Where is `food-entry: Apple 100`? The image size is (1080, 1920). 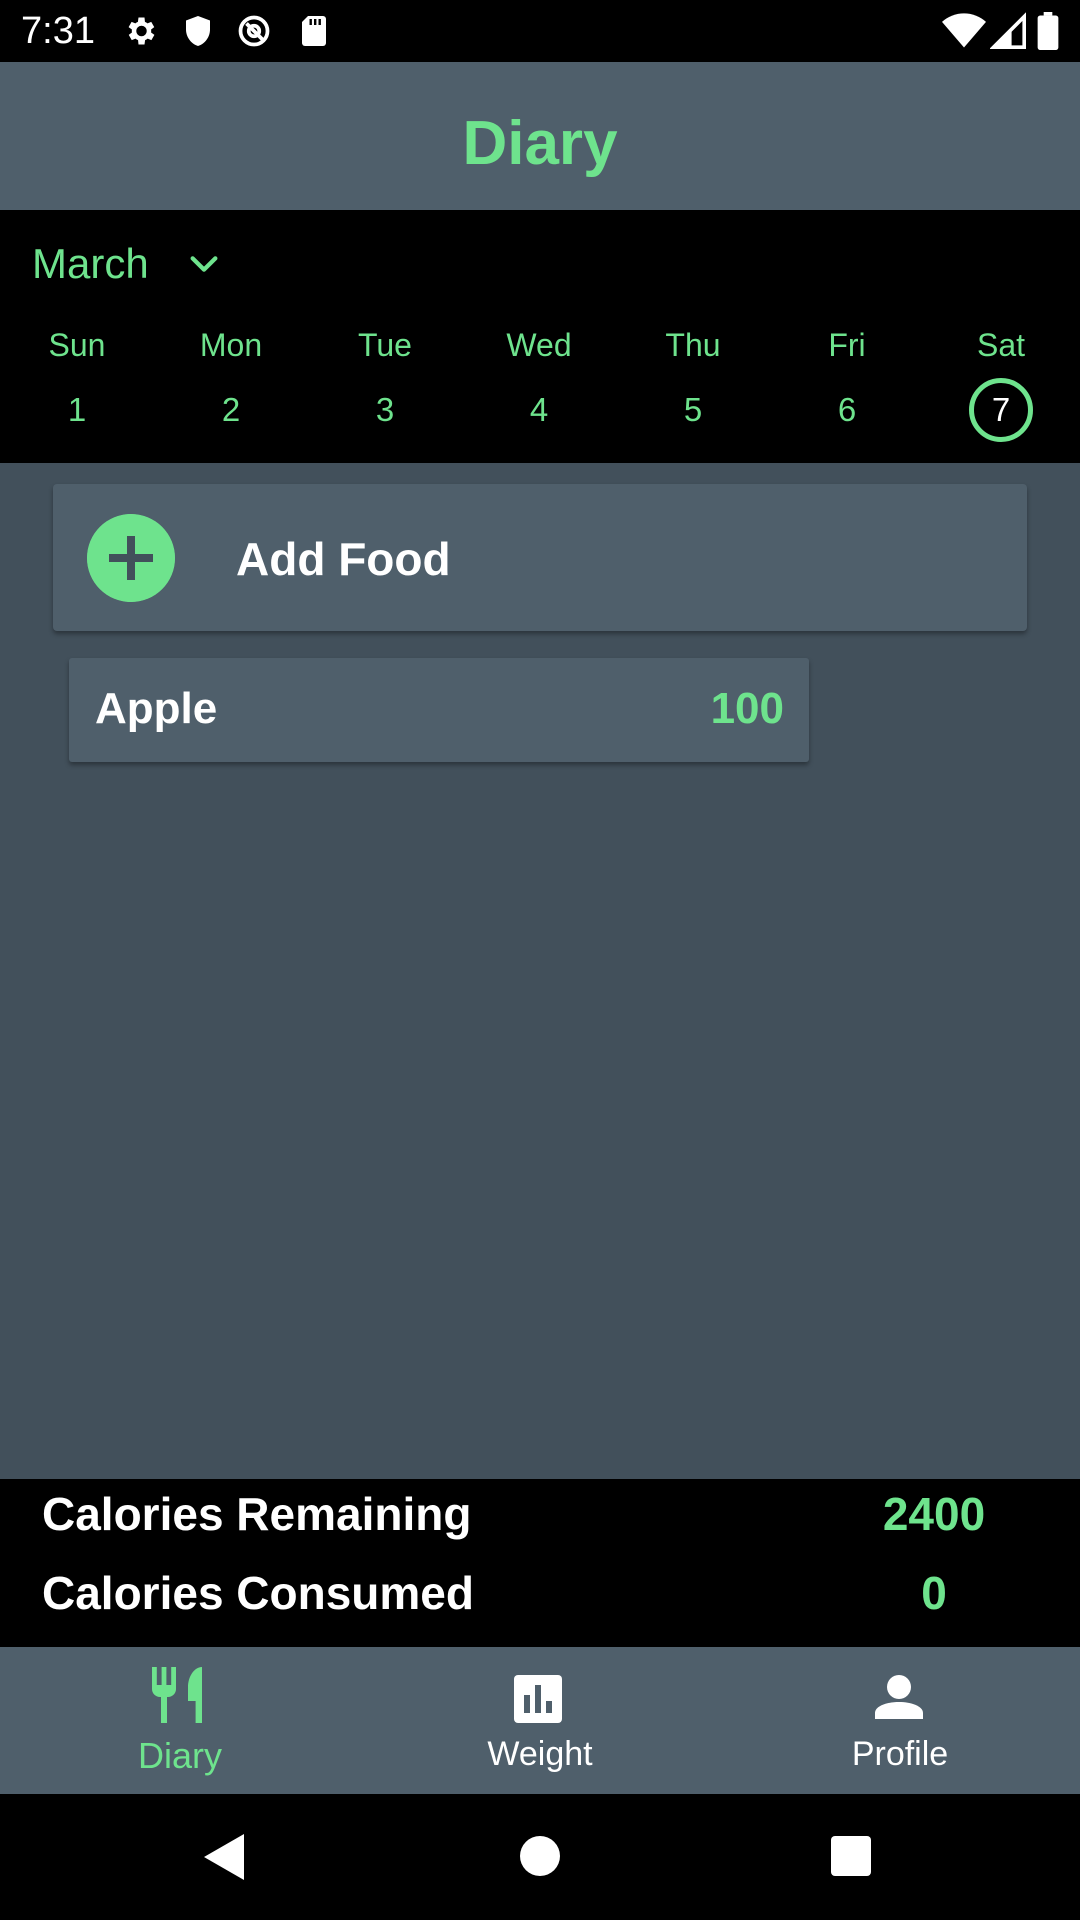
food-entry: Apple 100 is located at coordinates (439, 710).